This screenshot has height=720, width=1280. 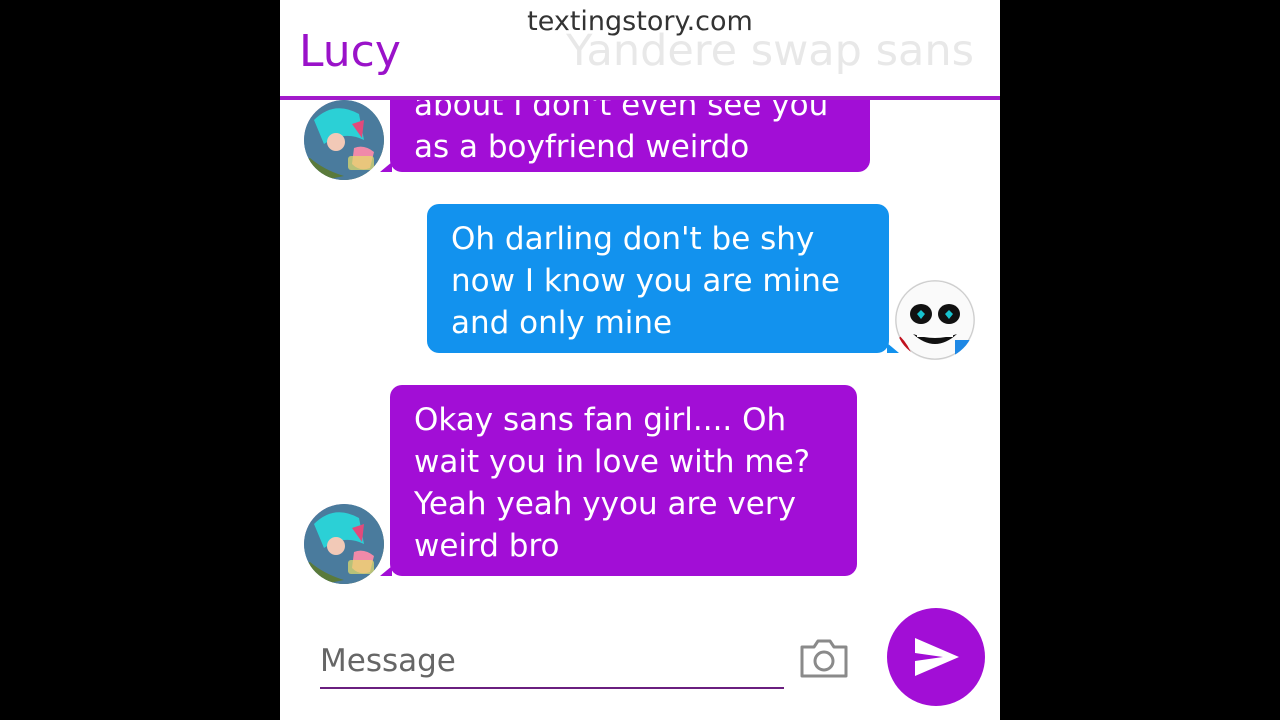 What do you see at coordinates (824, 658) in the screenshot?
I see `camera-icon` at bounding box center [824, 658].